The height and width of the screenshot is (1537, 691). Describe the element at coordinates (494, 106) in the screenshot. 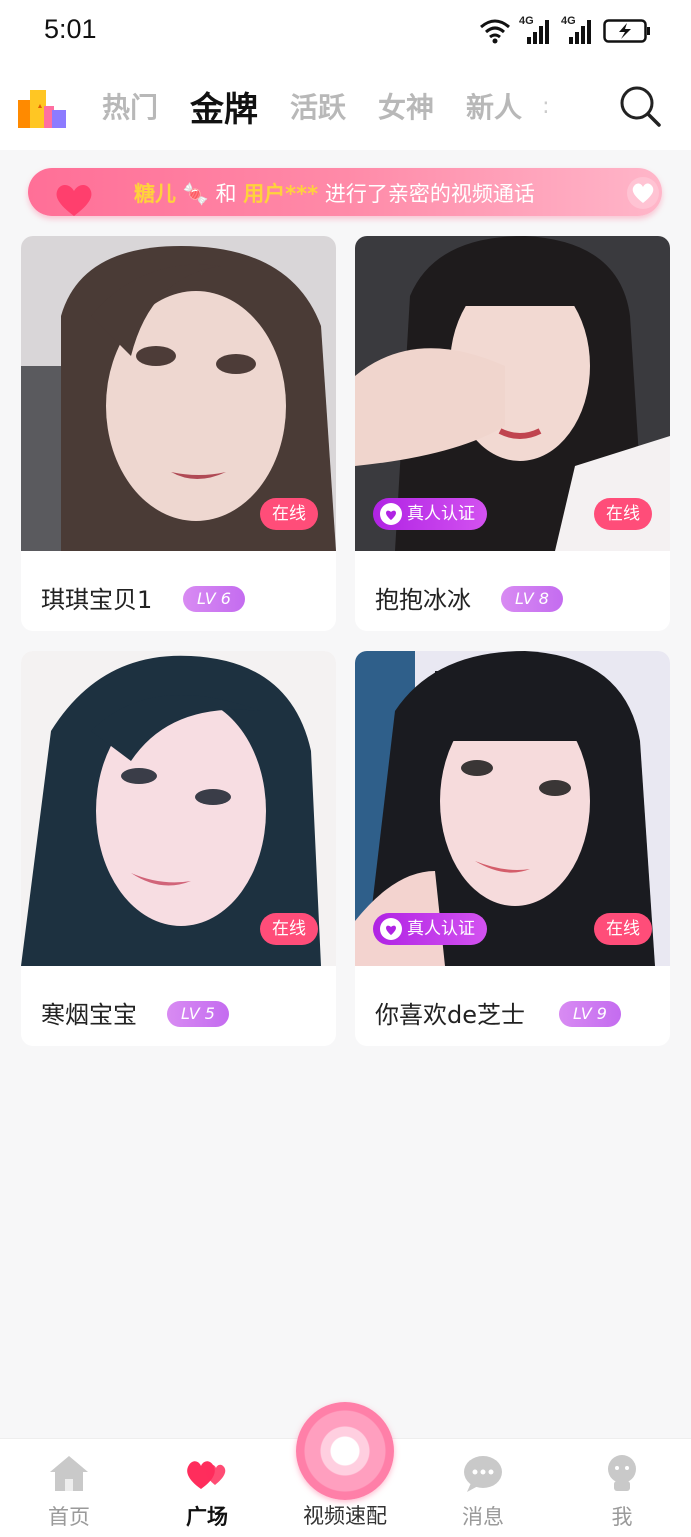

I see `tab-new: 新人` at that location.